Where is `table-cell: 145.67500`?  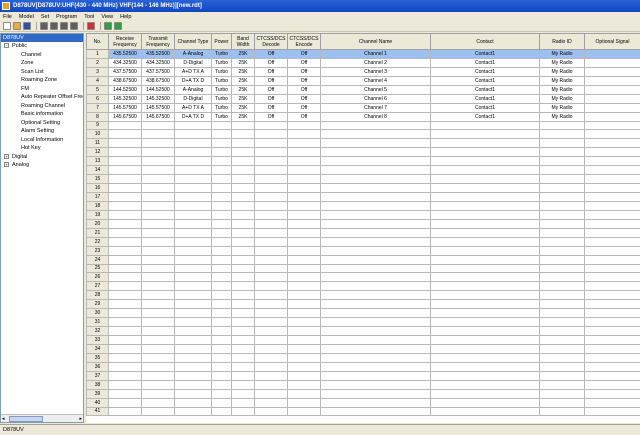 table-cell: 145.67500 is located at coordinates (125, 116).